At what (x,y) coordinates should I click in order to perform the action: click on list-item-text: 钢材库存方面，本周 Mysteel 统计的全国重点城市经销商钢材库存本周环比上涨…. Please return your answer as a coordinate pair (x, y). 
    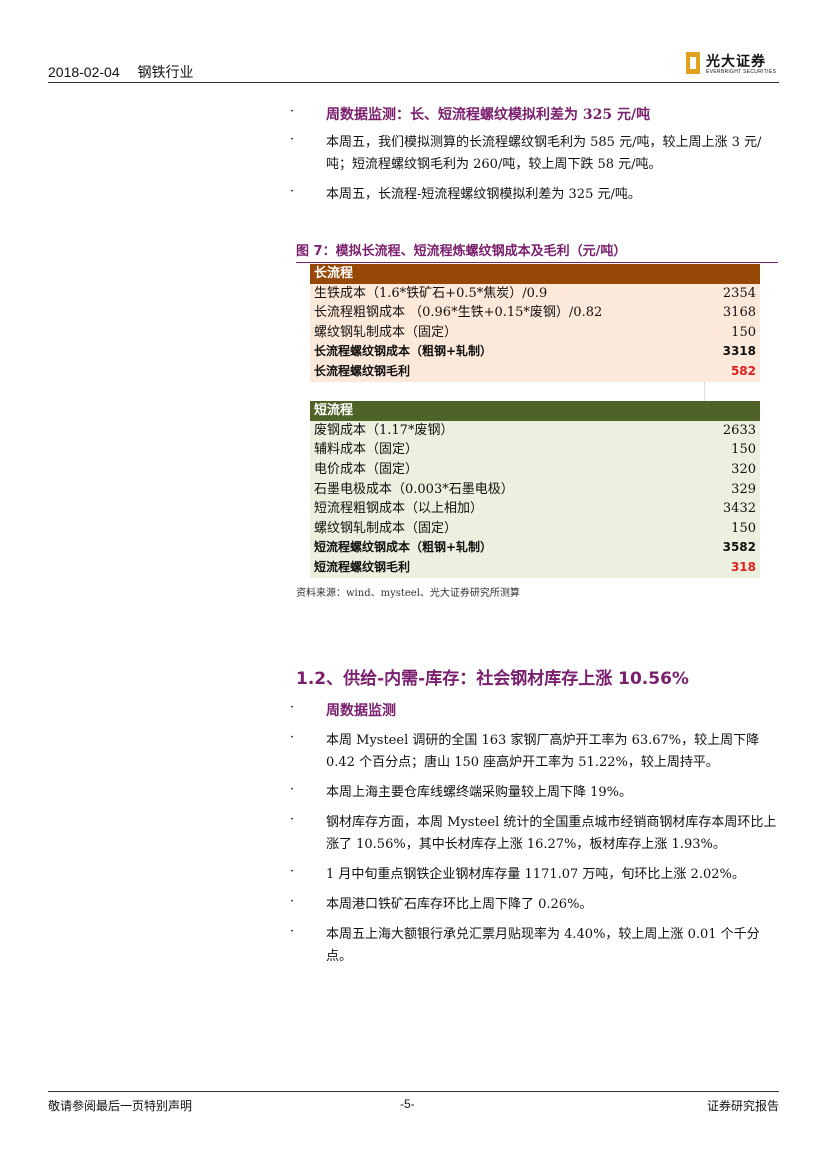
    Looking at the image, I should click on (551, 833).